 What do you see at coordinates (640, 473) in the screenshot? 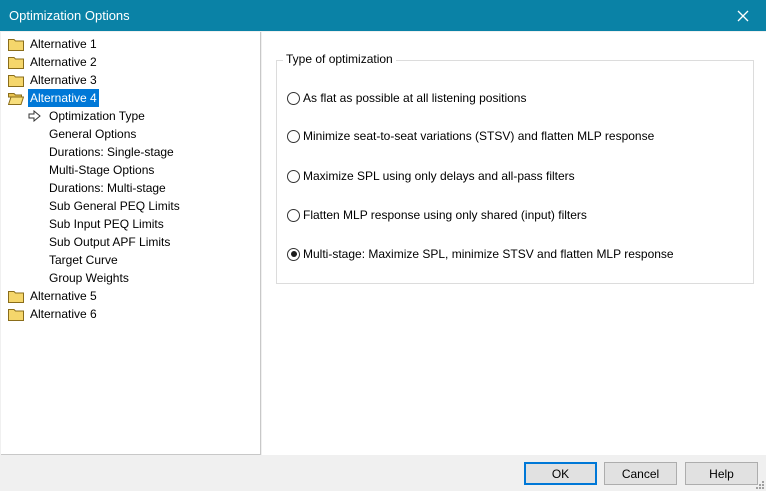
I see `cancel-button: Cancel` at bounding box center [640, 473].